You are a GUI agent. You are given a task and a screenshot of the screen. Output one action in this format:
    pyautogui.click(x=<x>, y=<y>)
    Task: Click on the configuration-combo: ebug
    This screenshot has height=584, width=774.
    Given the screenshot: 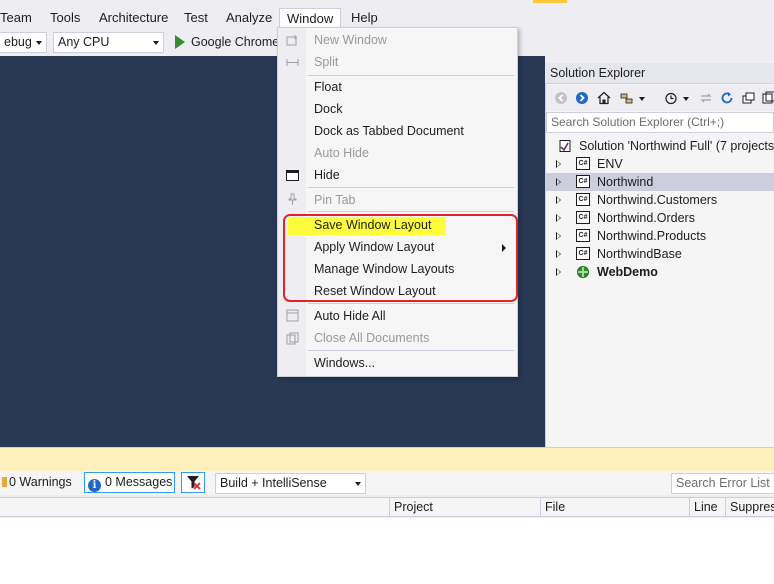 What is the action you would take?
    pyautogui.click(x=23, y=42)
    